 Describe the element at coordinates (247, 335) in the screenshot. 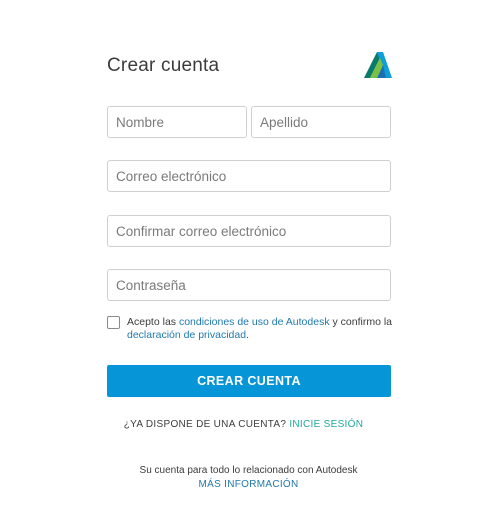

I see `terms-suffix: .` at that location.